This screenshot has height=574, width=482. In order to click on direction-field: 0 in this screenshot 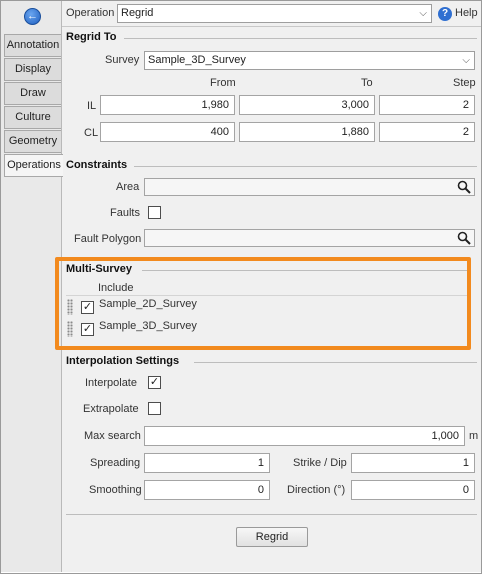, I will do `click(413, 490)`.